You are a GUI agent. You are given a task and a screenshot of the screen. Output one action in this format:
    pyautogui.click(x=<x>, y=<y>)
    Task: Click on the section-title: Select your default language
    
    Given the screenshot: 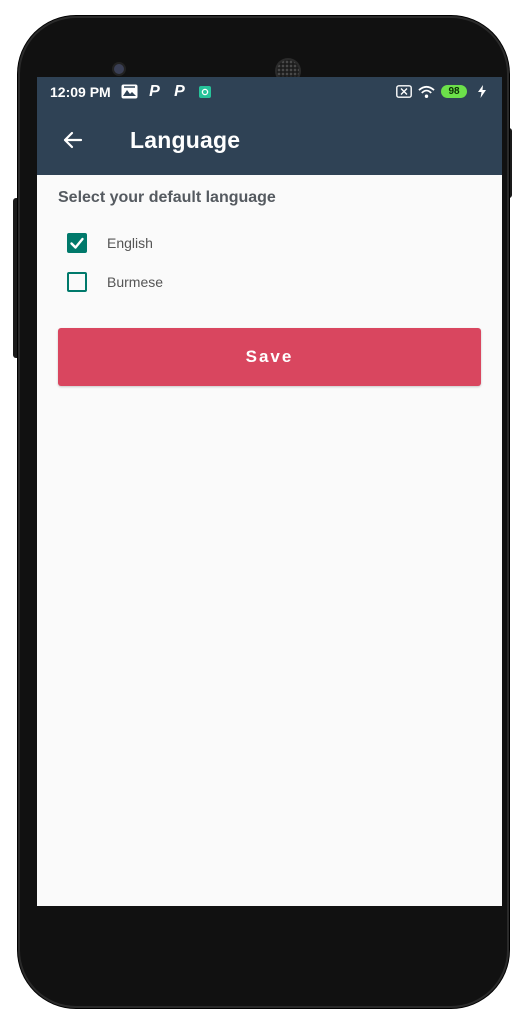 What is the action you would take?
    pyautogui.click(x=167, y=197)
    